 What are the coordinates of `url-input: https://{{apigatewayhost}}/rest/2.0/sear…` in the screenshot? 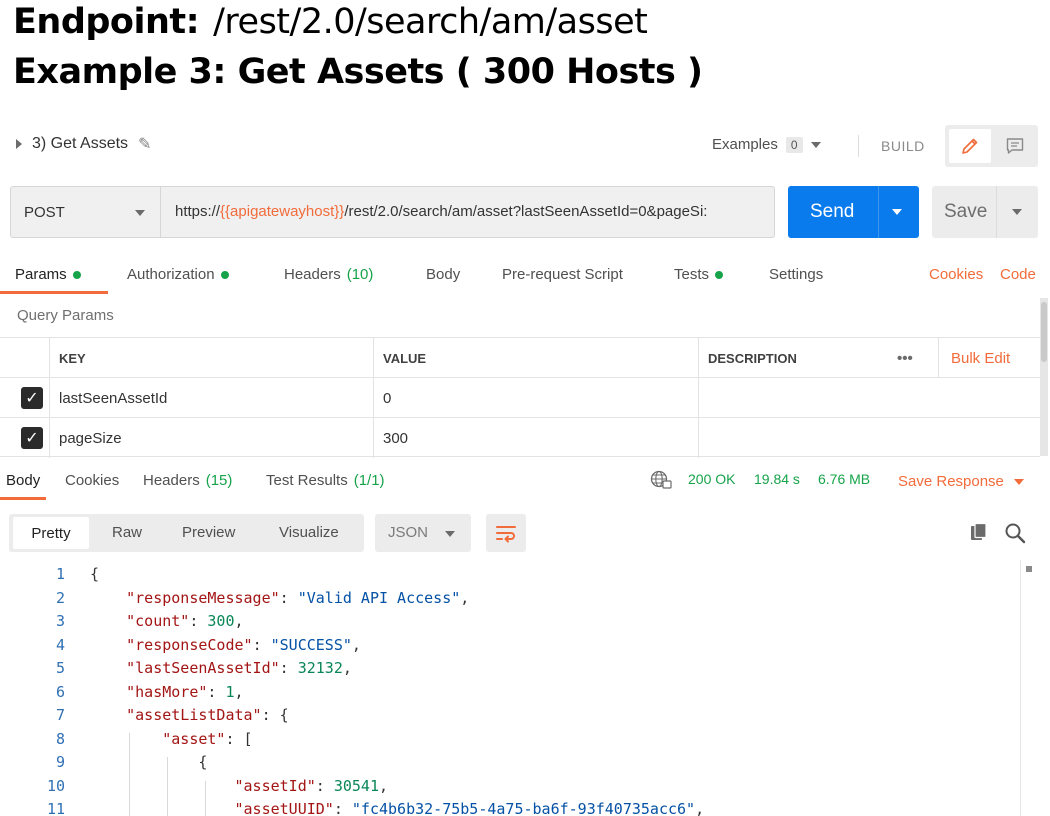 It's located at (467, 212).